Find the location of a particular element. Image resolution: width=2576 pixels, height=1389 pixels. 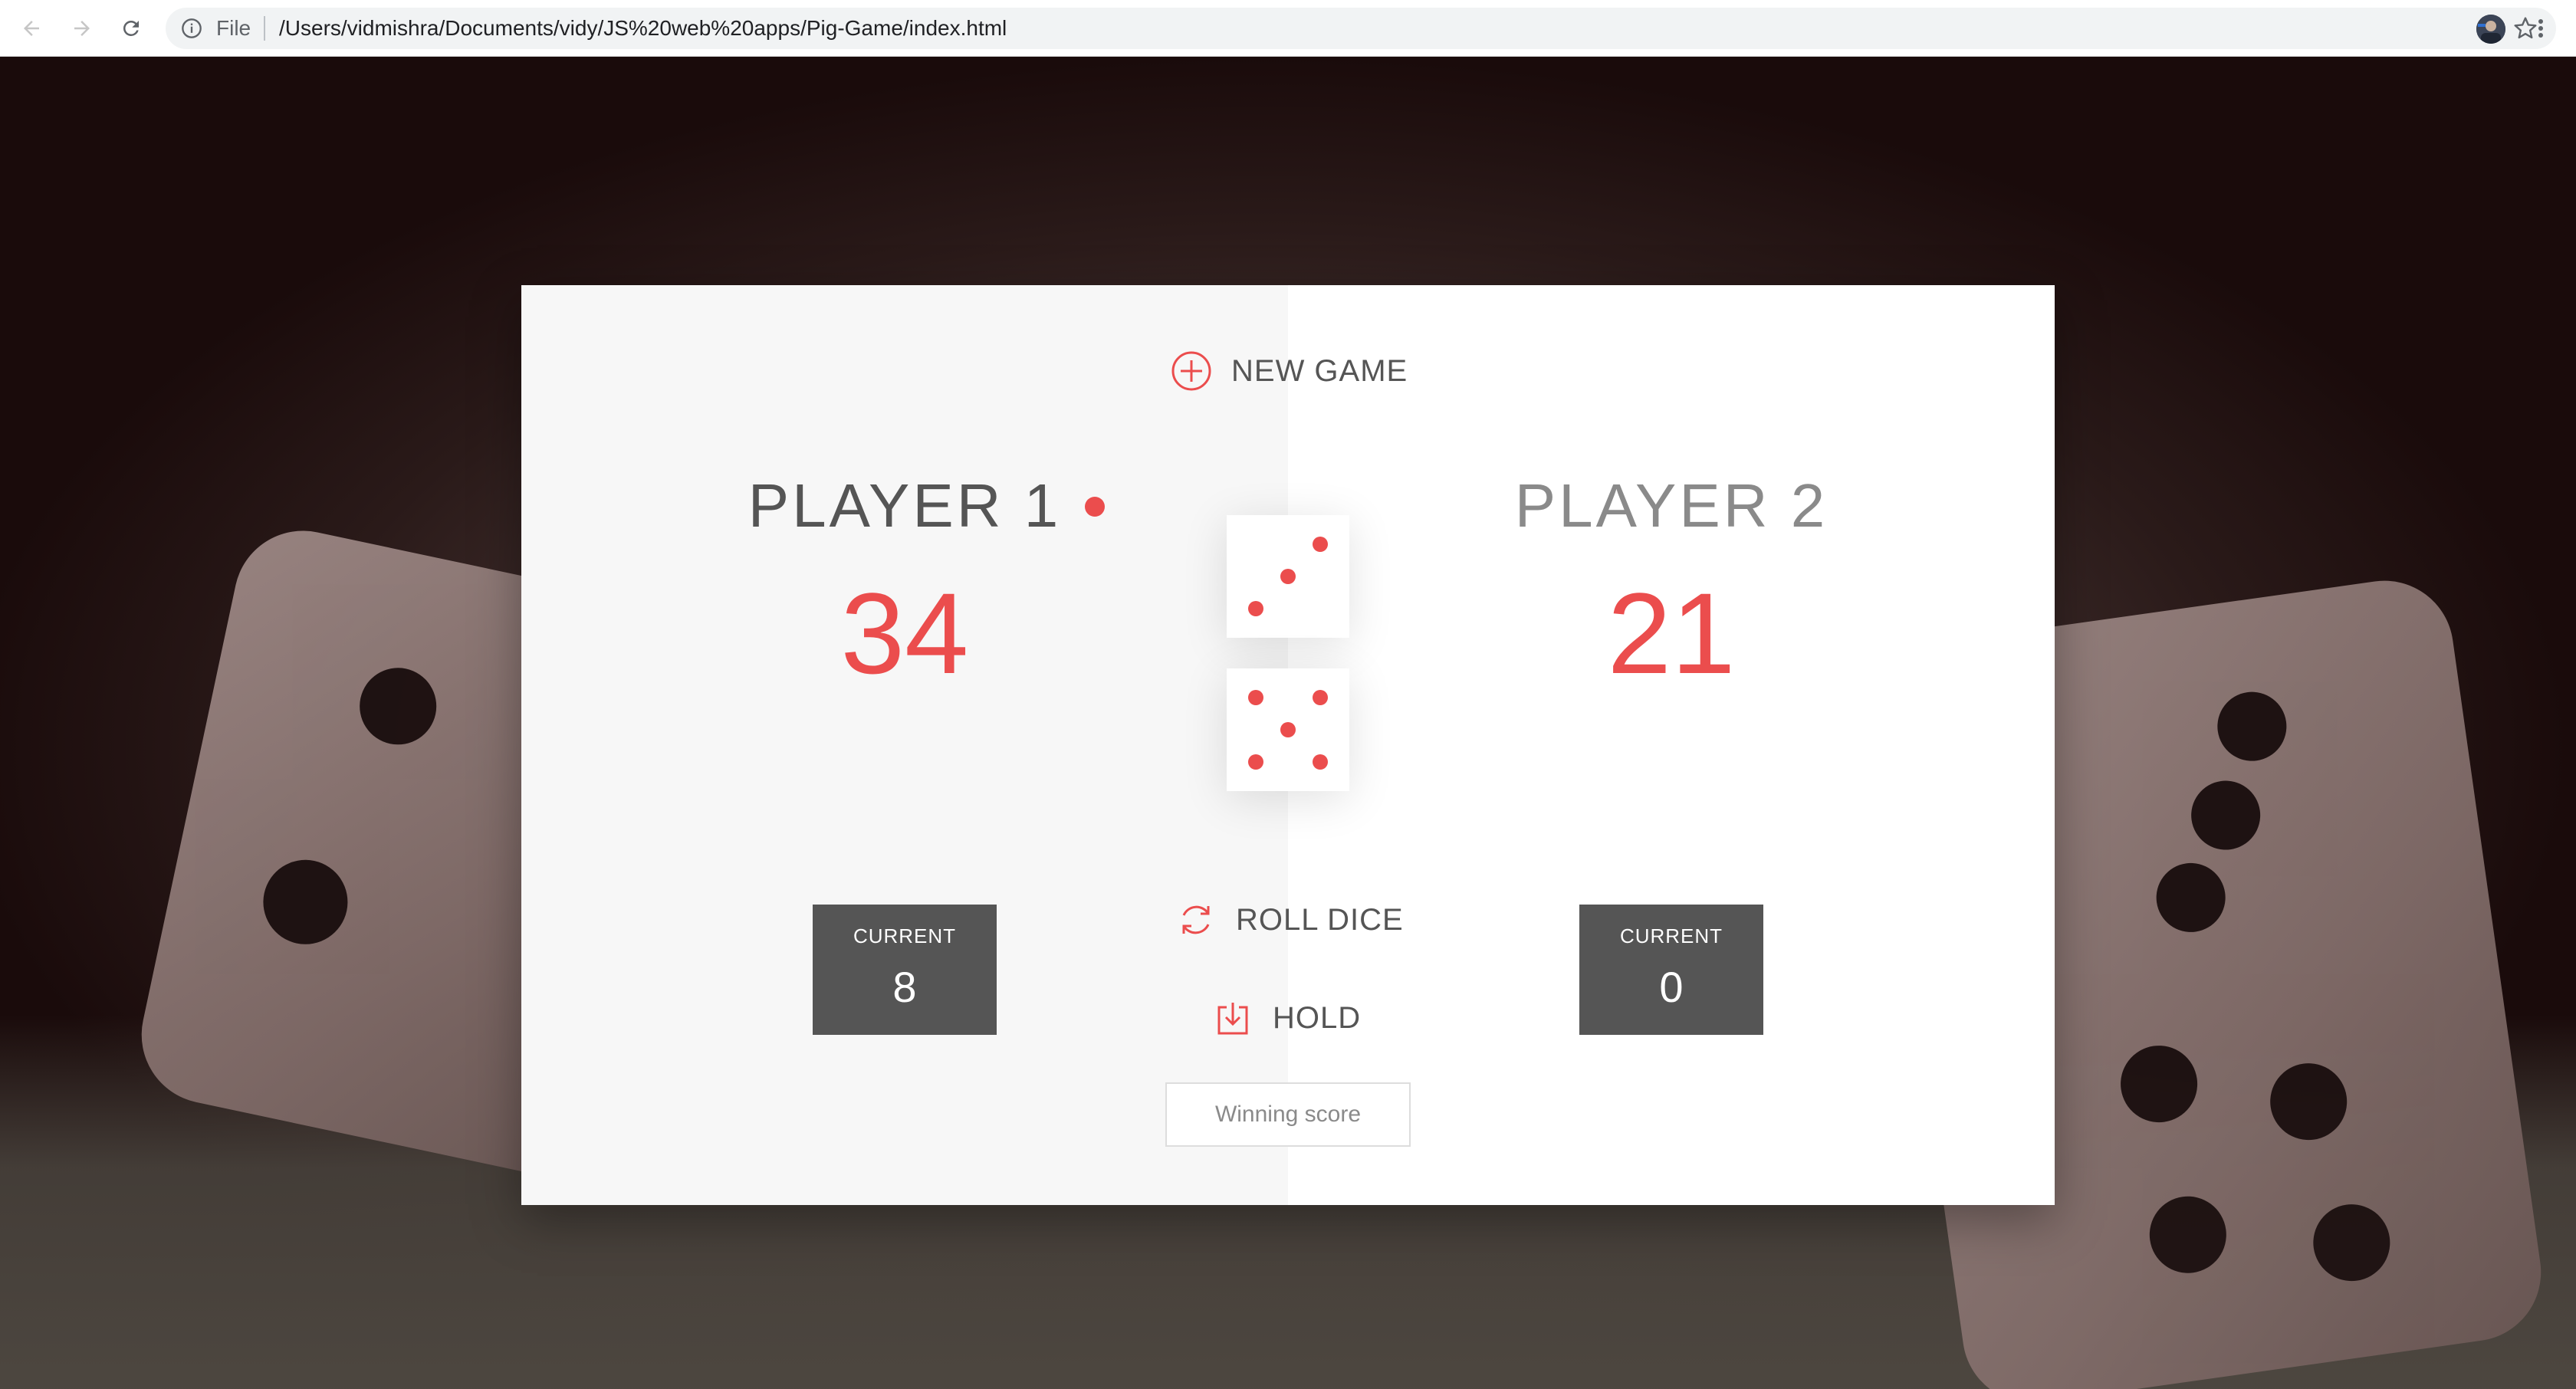

player-1-current-box: CURRENT 8 is located at coordinates (905, 970).